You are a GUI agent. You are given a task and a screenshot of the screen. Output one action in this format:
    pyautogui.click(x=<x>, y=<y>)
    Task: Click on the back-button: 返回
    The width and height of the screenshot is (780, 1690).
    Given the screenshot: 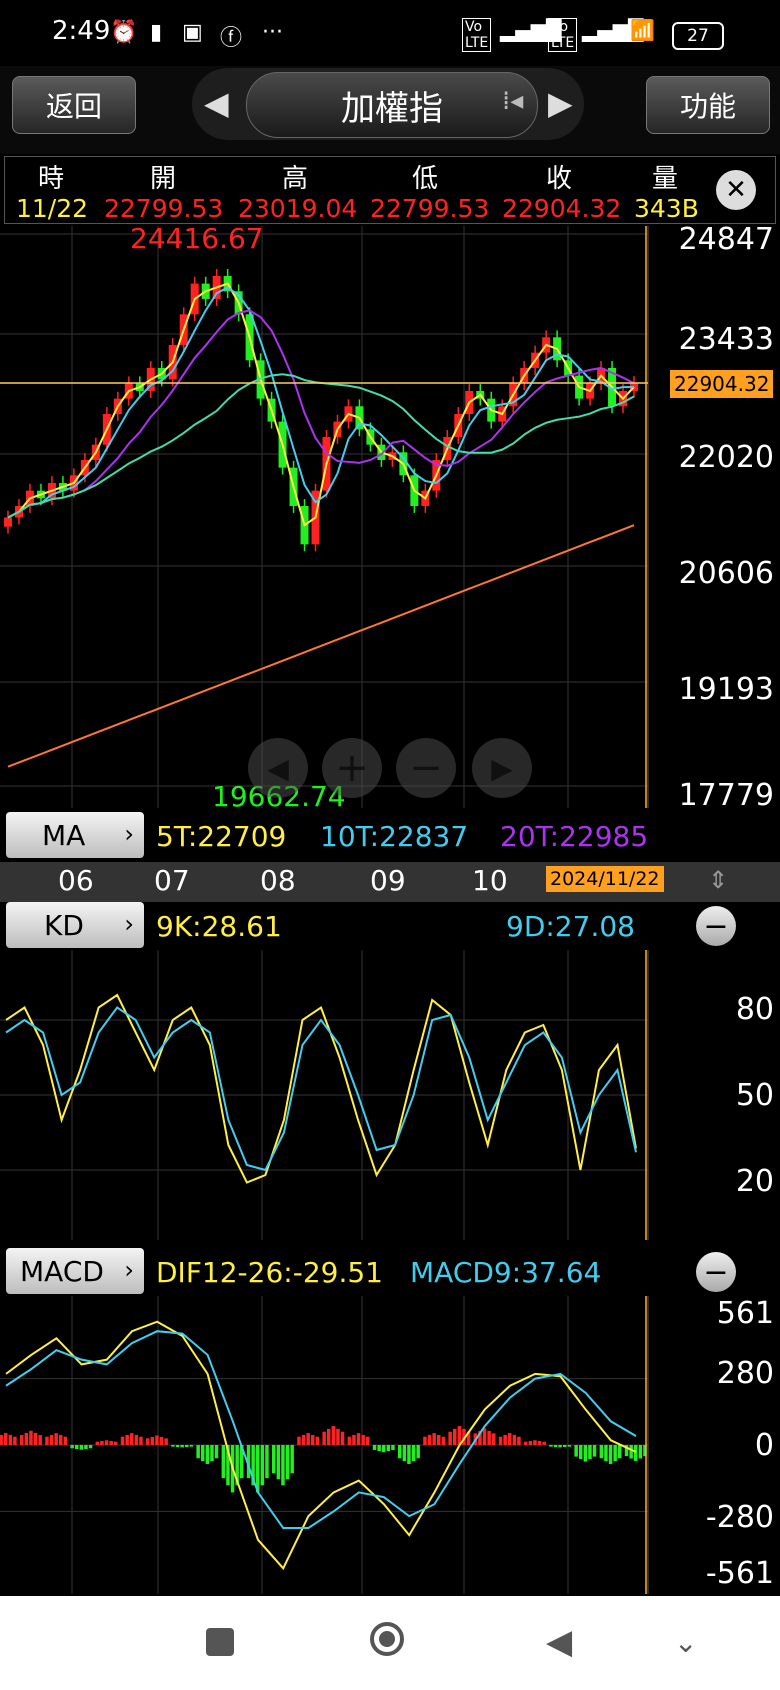 What is the action you would take?
    pyautogui.click(x=74, y=105)
    